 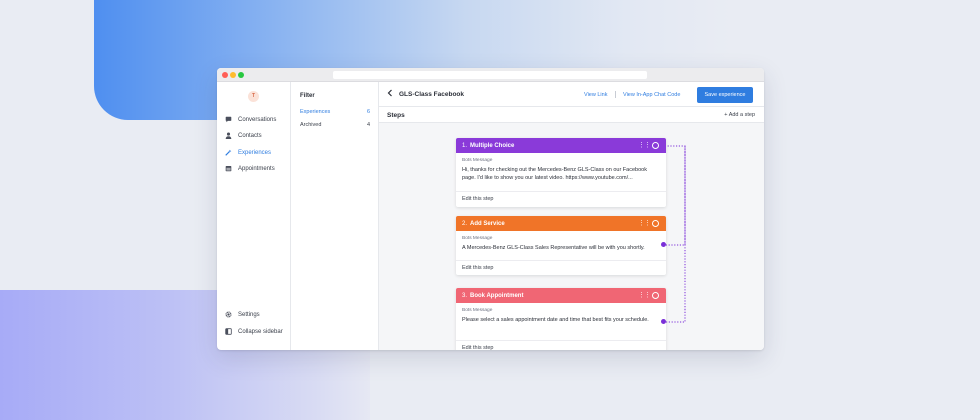 What do you see at coordinates (465, 146) in the screenshot?
I see `step-number: 1.` at bounding box center [465, 146].